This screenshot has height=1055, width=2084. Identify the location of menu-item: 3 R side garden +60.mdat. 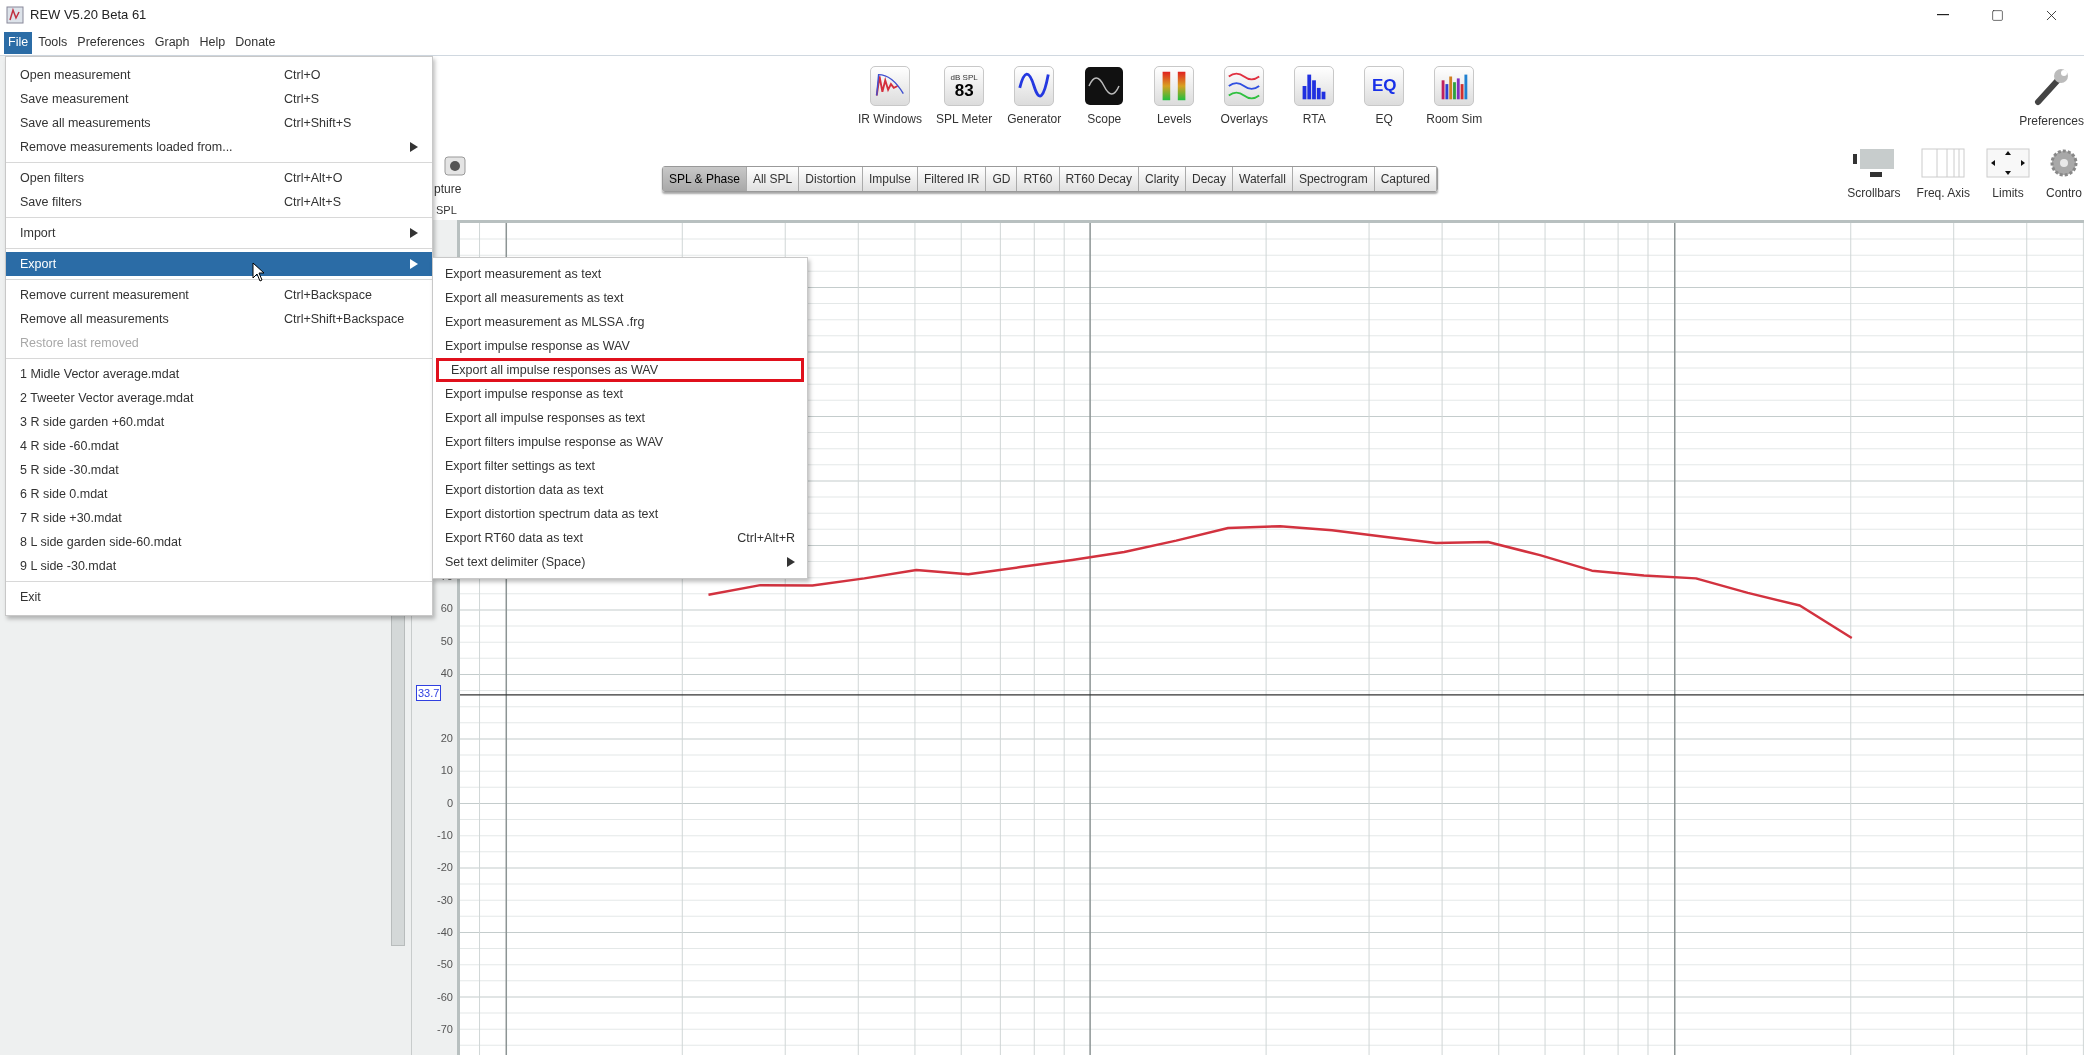
(219, 422).